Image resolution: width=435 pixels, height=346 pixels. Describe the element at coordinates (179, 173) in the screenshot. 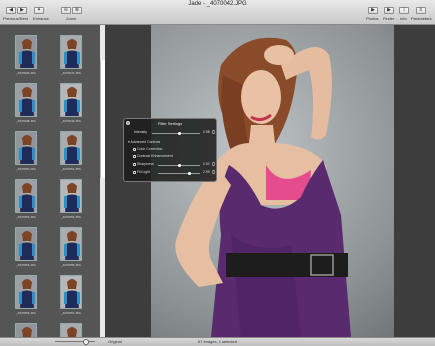

I see `fill-light-slider` at that location.